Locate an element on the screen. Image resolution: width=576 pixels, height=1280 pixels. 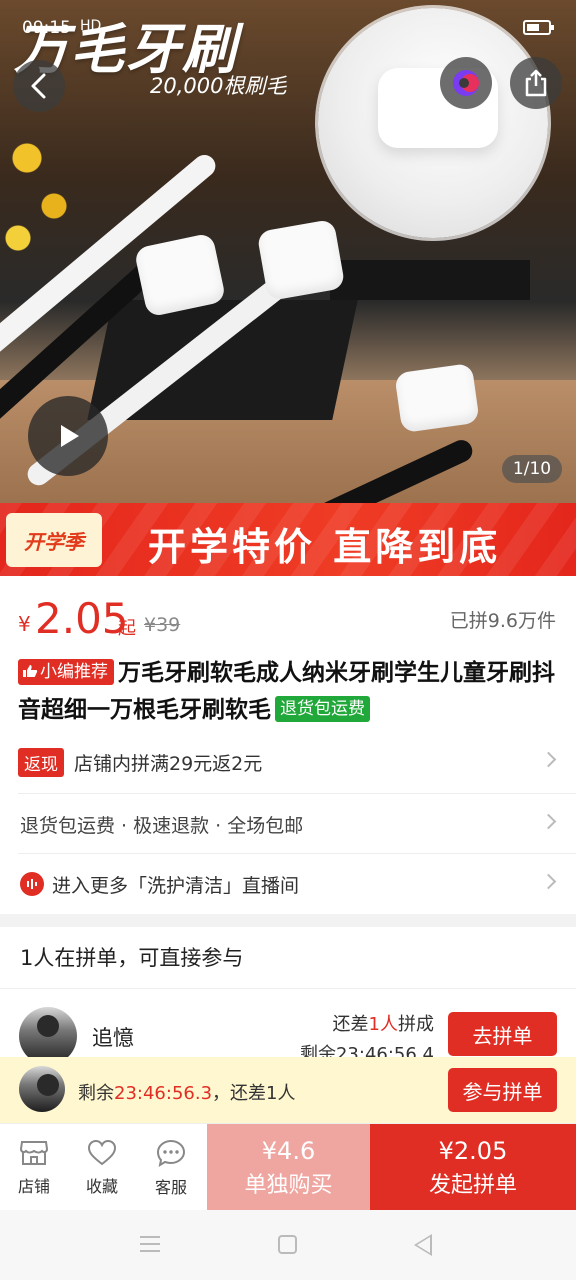
hero-subtitle: 20,000根刷毛 is located at coordinates (218, 86).